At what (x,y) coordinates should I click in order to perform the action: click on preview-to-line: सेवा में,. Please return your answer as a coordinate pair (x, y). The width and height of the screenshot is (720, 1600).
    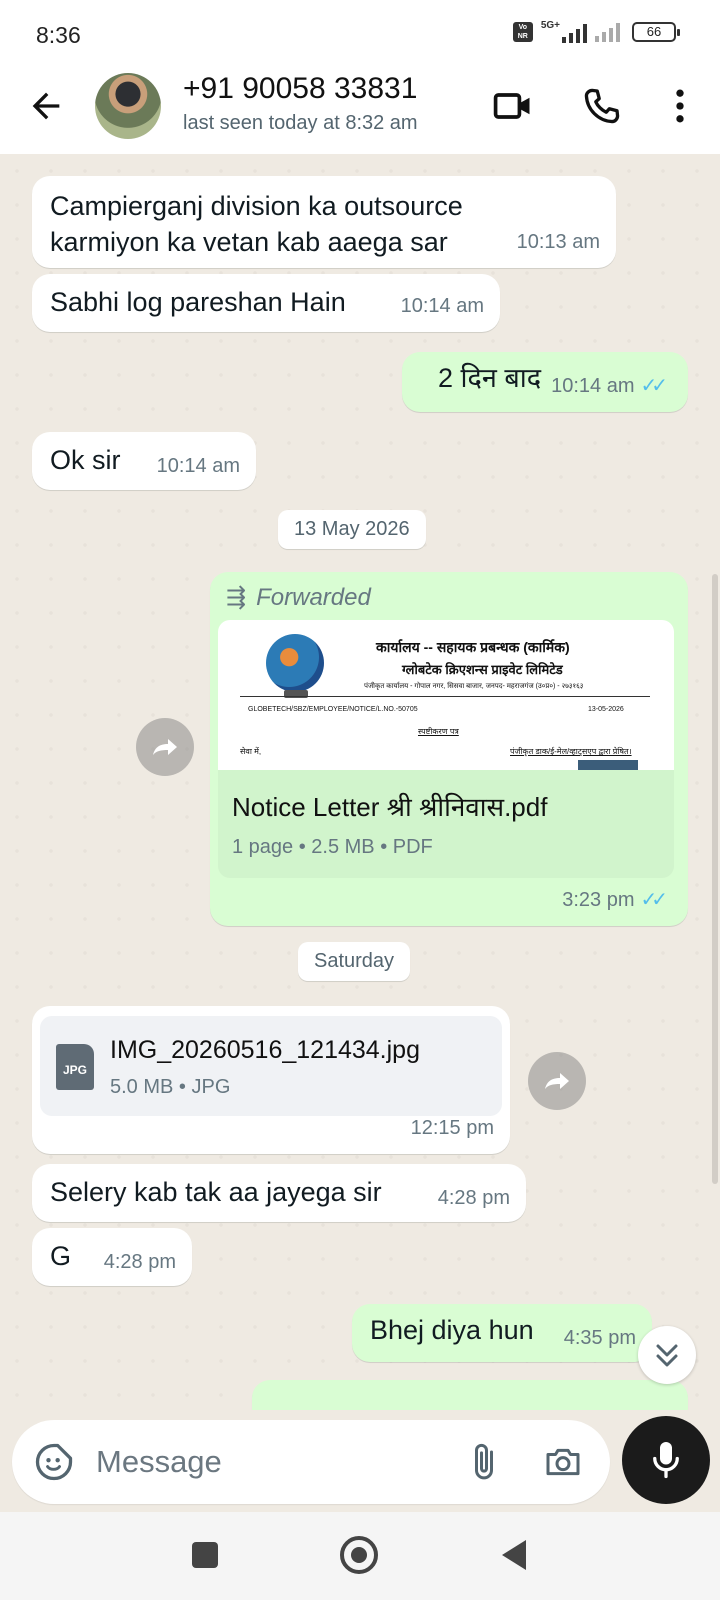
    Looking at the image, I should click on (251, 751).